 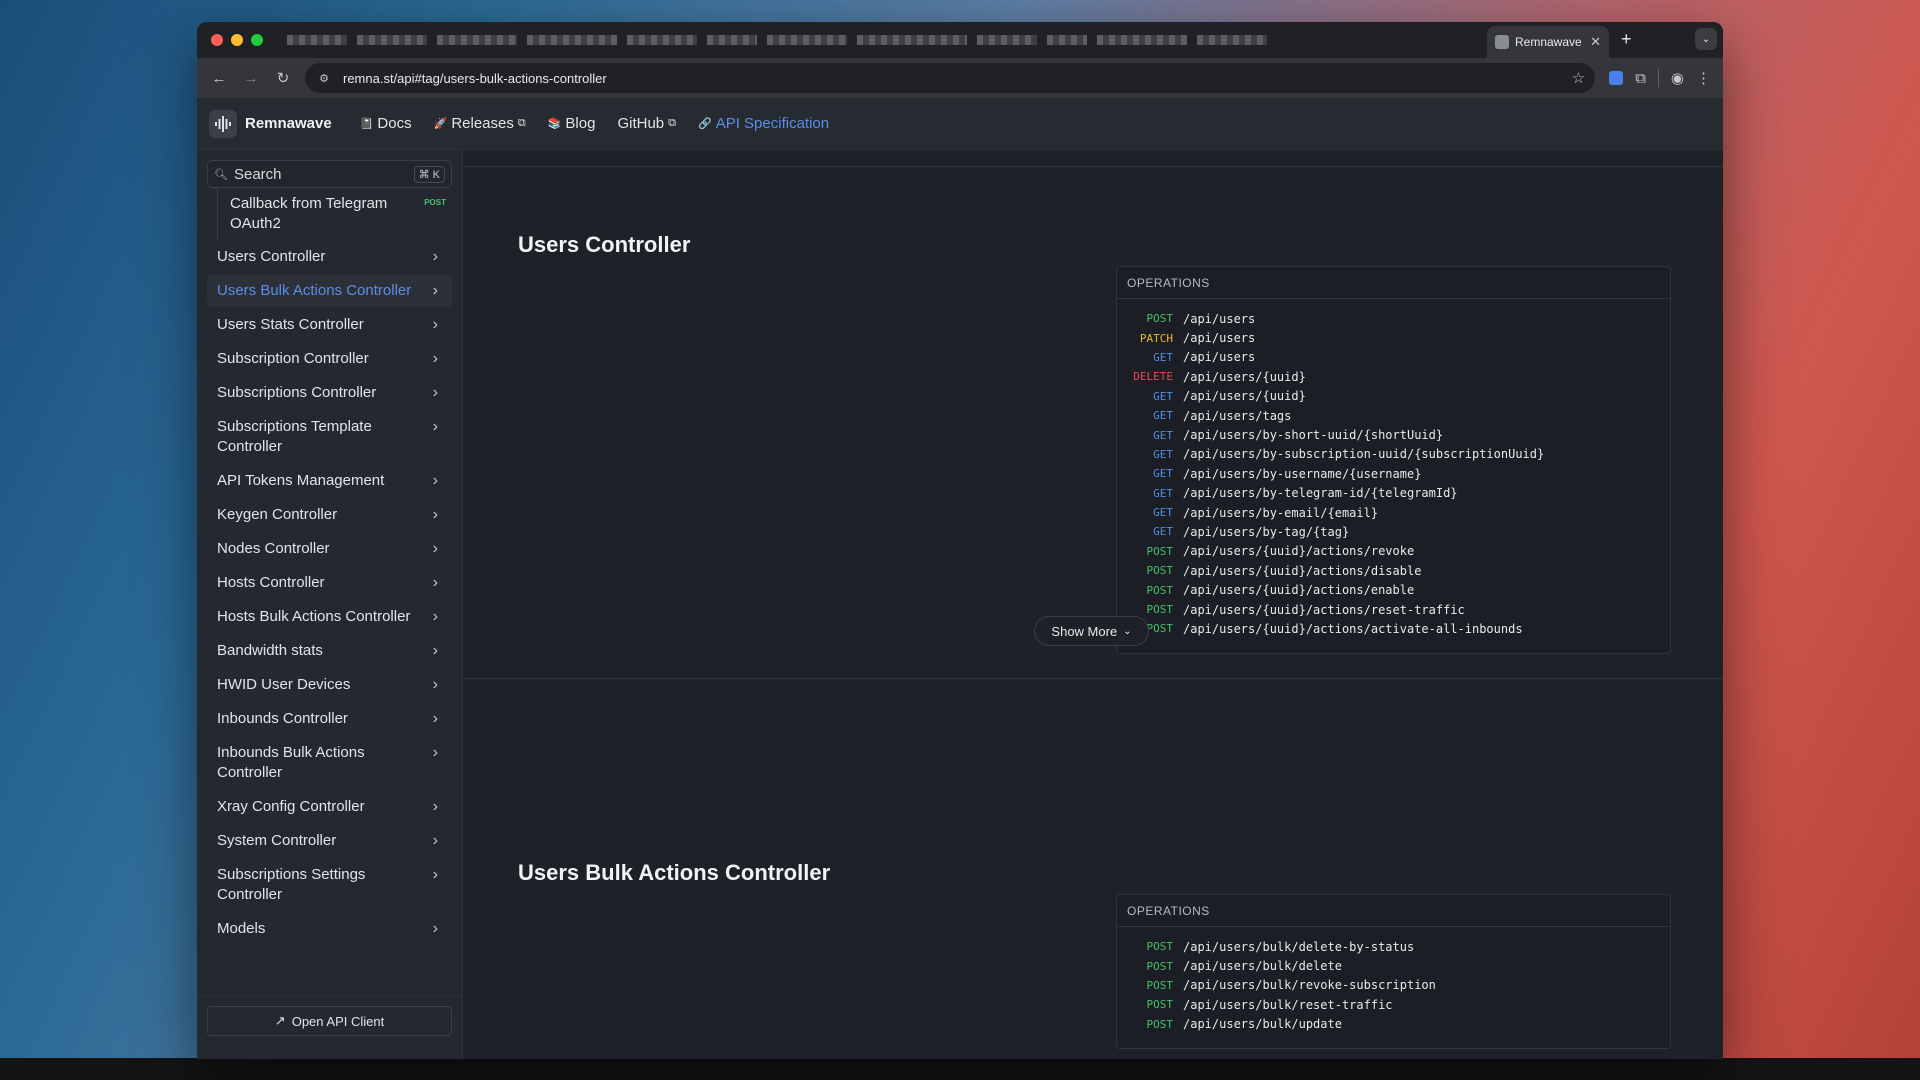 I want to click on operation-row: GET/api/users/by-short-uuid/{shortUuid}, so click(x=1393, y=434).